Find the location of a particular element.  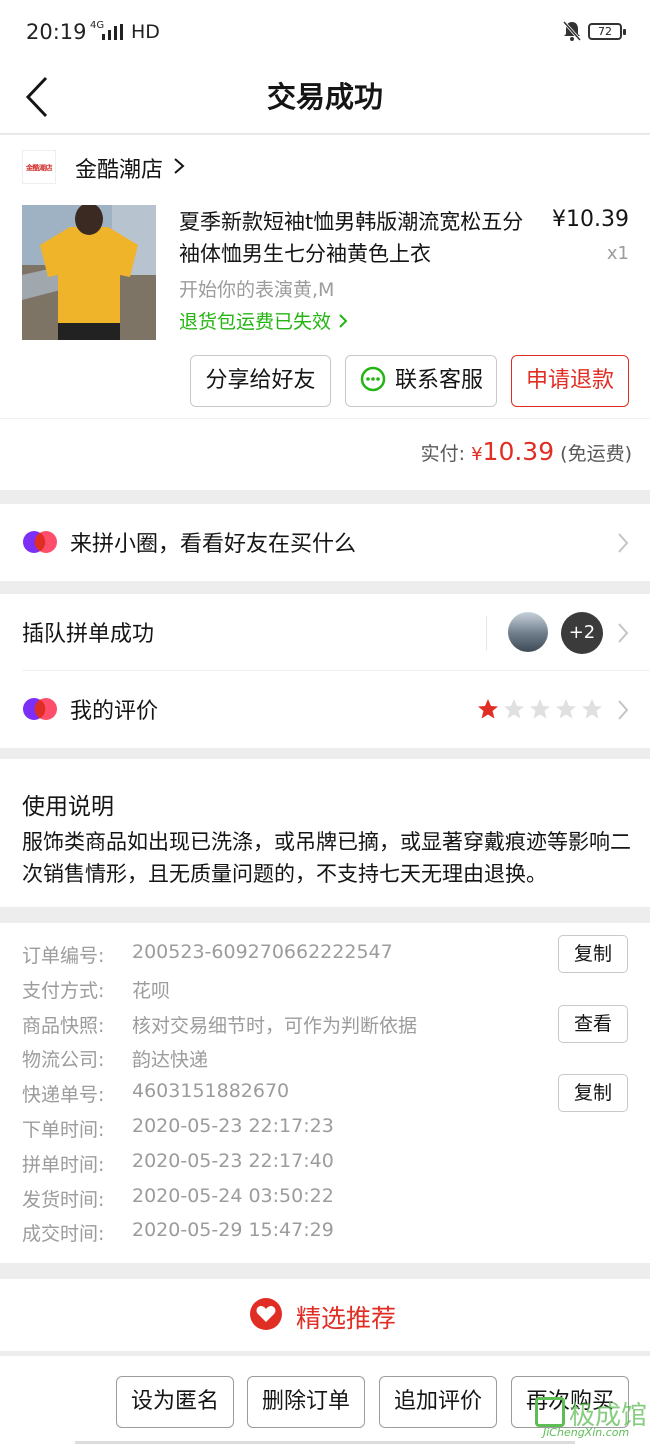

nav-bar: 交易成功 is located at coordinates (325, 99).